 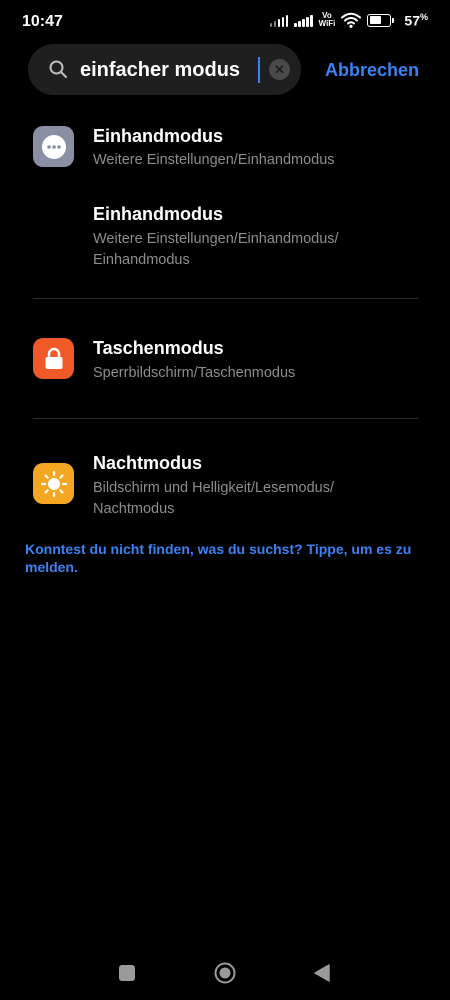 What do you see at coordinates (127, 973) in the screenshot?
I see `recents-square-icon` at bounding box center [127, 973].